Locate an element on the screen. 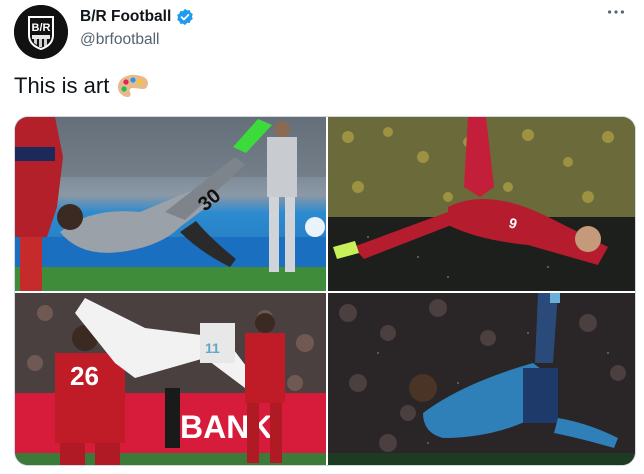 The width and height of the screenshot is (644, 474). avatar: B/R is located at coordinates (41, 32).